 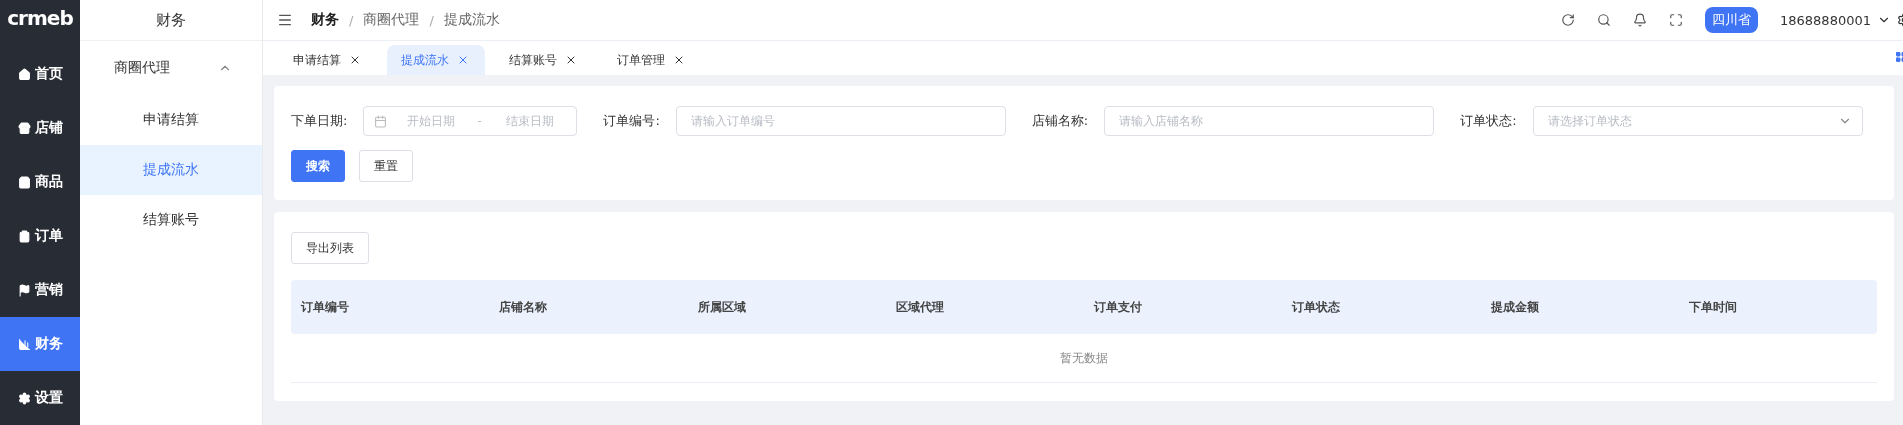 I want to click on submenu-item: 结算账号, so click(x=171, y=220).